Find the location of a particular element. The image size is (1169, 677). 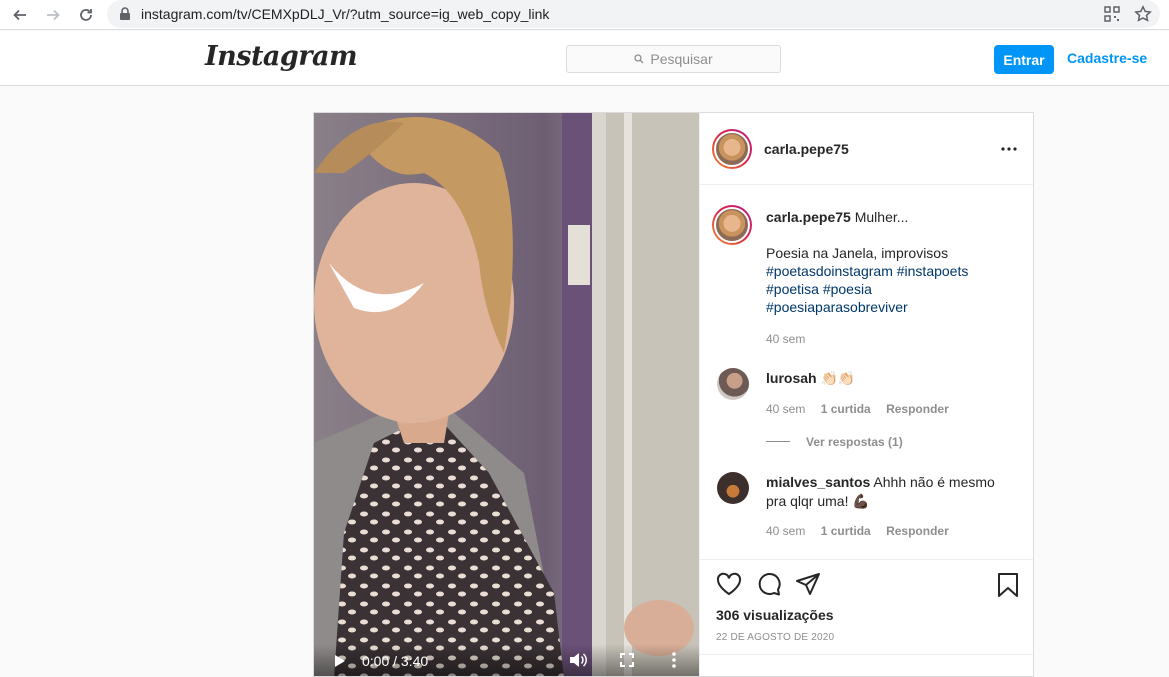

post-header: carla.pepe75 is located at coordinates (866, 149).